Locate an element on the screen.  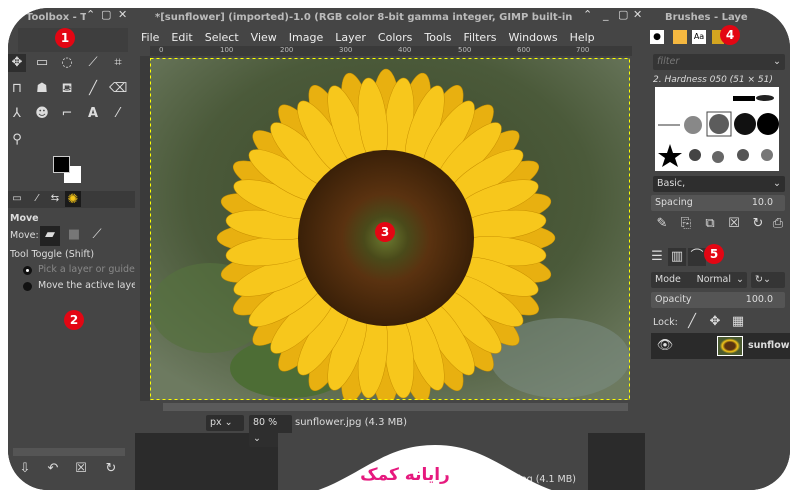
fonts-tab-icon: Aa is located at coordinates (699, 37).